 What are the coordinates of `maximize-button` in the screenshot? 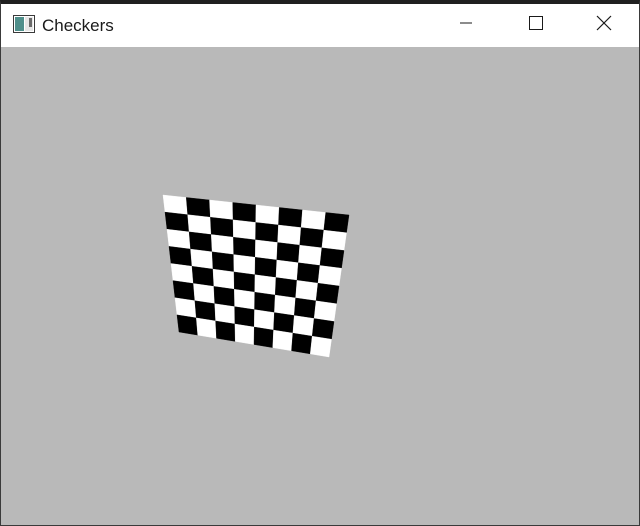 It's located at (536, 25).